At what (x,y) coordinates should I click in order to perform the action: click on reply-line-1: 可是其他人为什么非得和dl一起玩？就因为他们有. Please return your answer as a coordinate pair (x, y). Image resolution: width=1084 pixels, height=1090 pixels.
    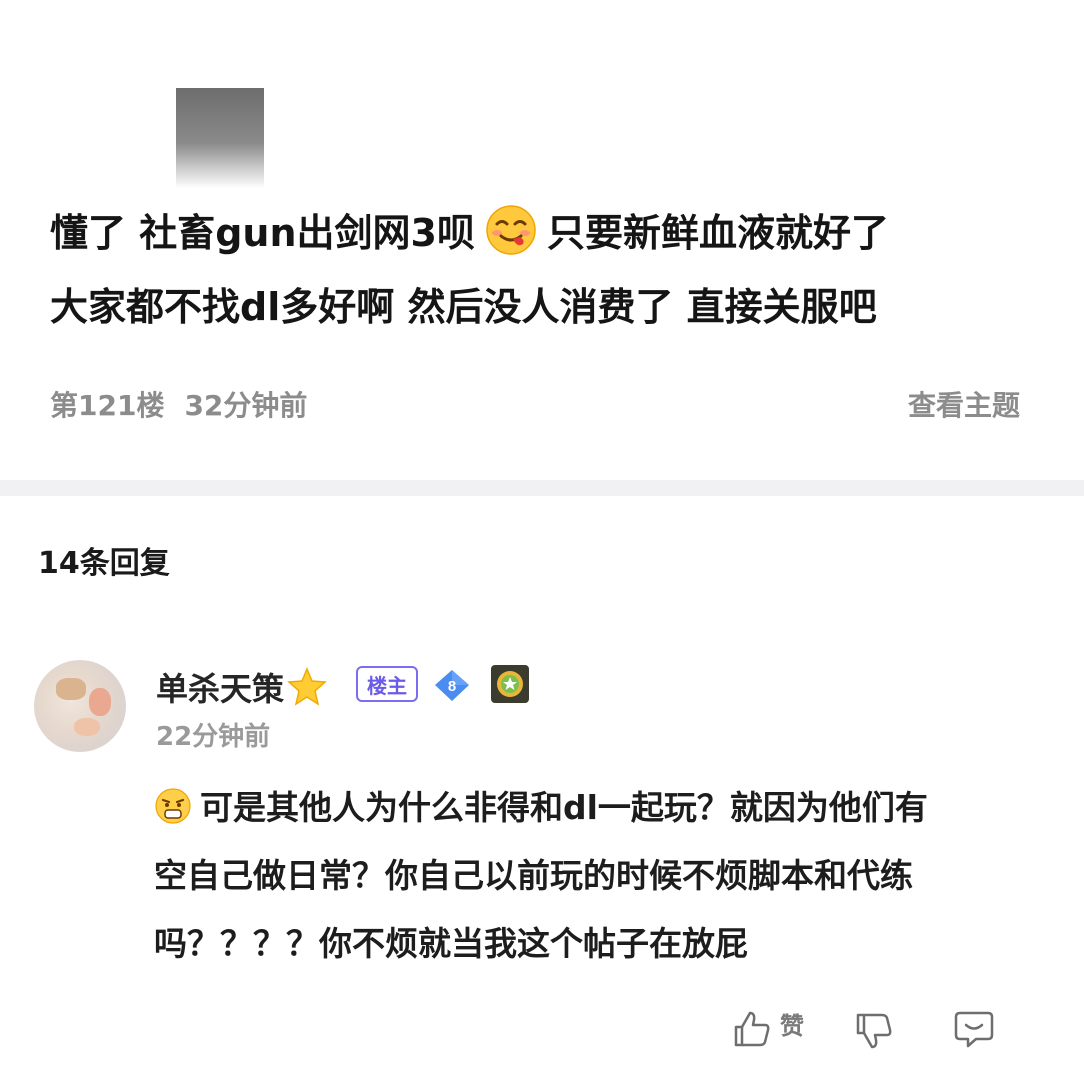
    Looking at the image, I should click on (604, 808).